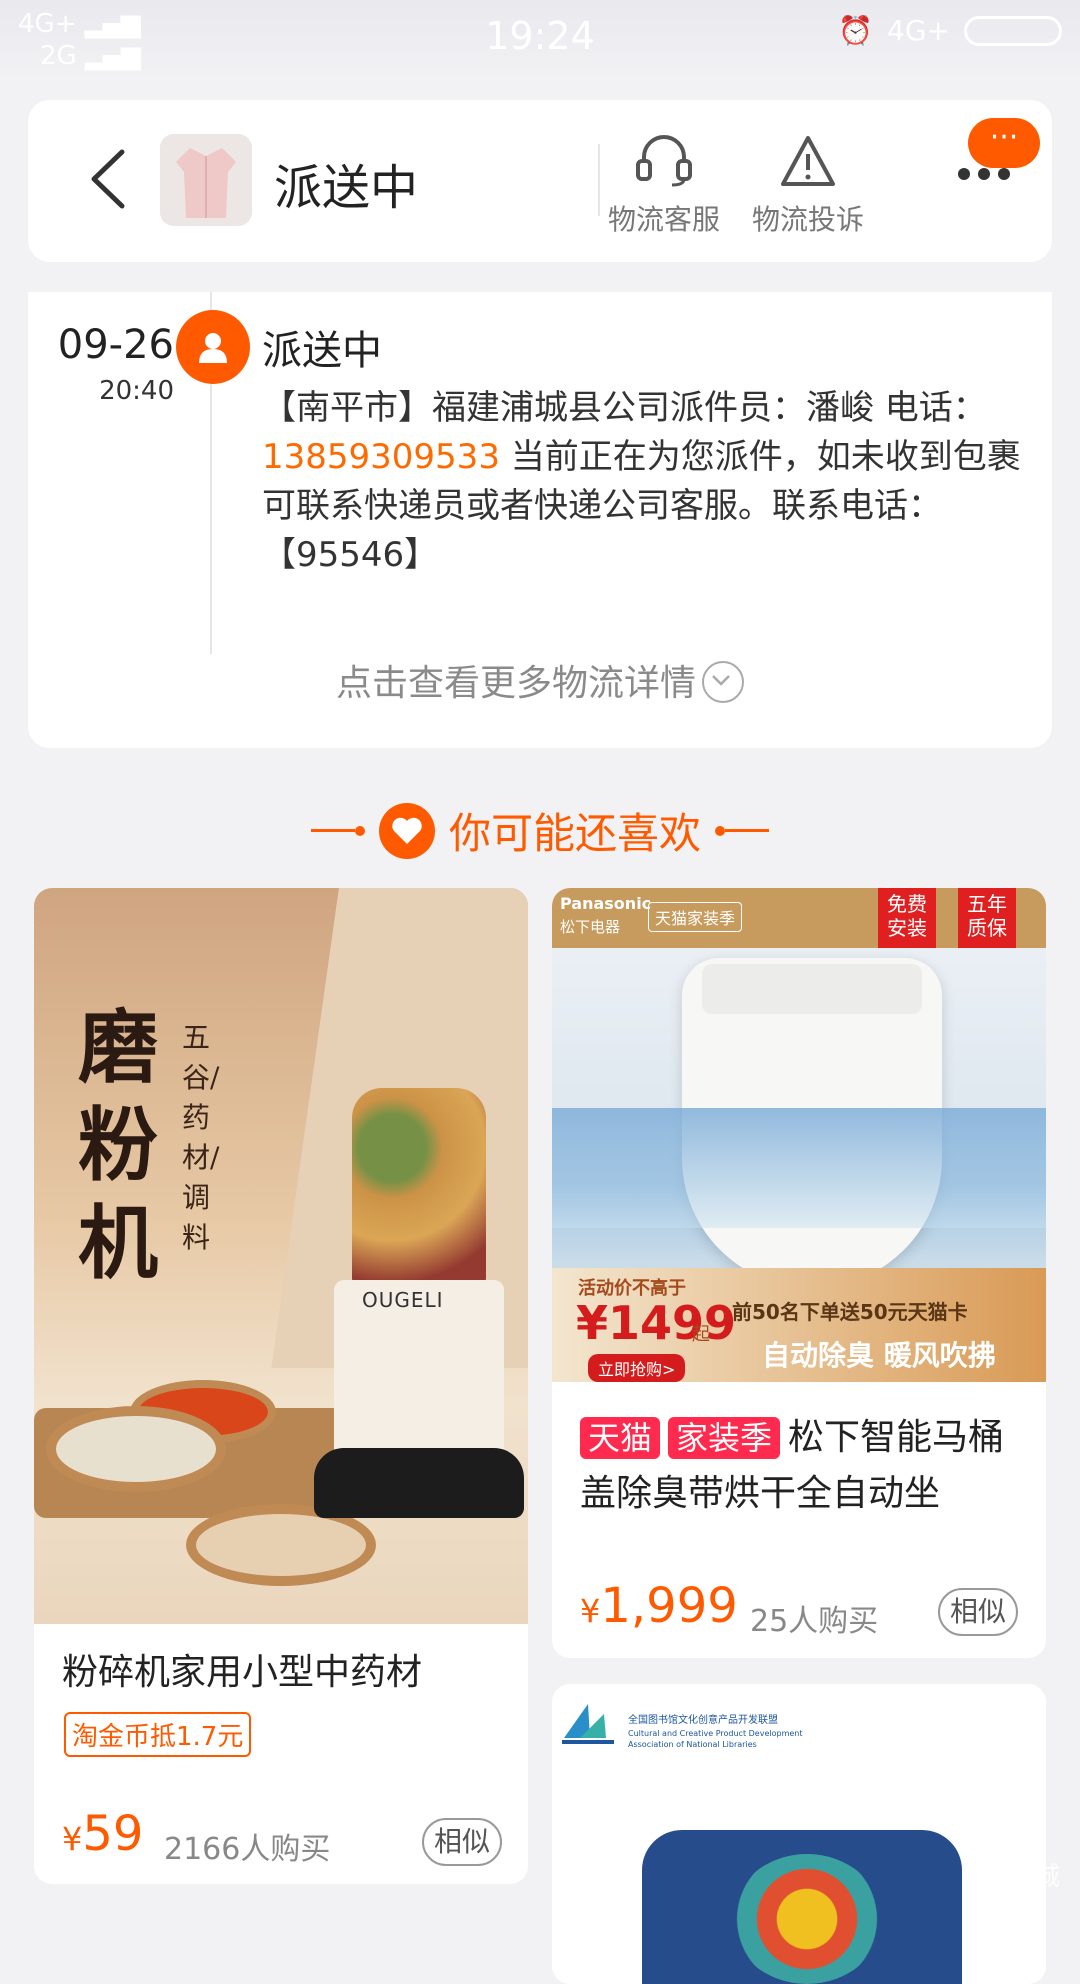  What do you see at coordinates (406, 830) in the screenshot?
I see `heart-icon` at bounding box center [406, 830].